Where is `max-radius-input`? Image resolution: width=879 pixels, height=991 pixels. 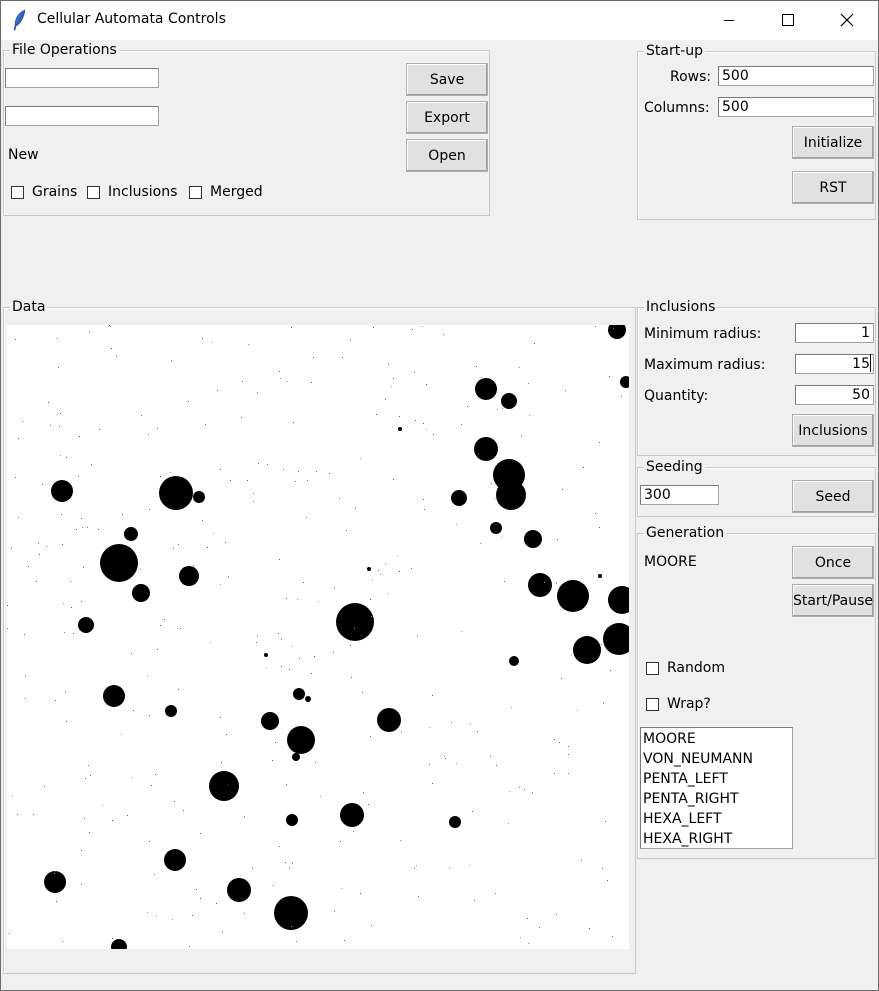
max-radius-input is located at coordinates (834, 364).